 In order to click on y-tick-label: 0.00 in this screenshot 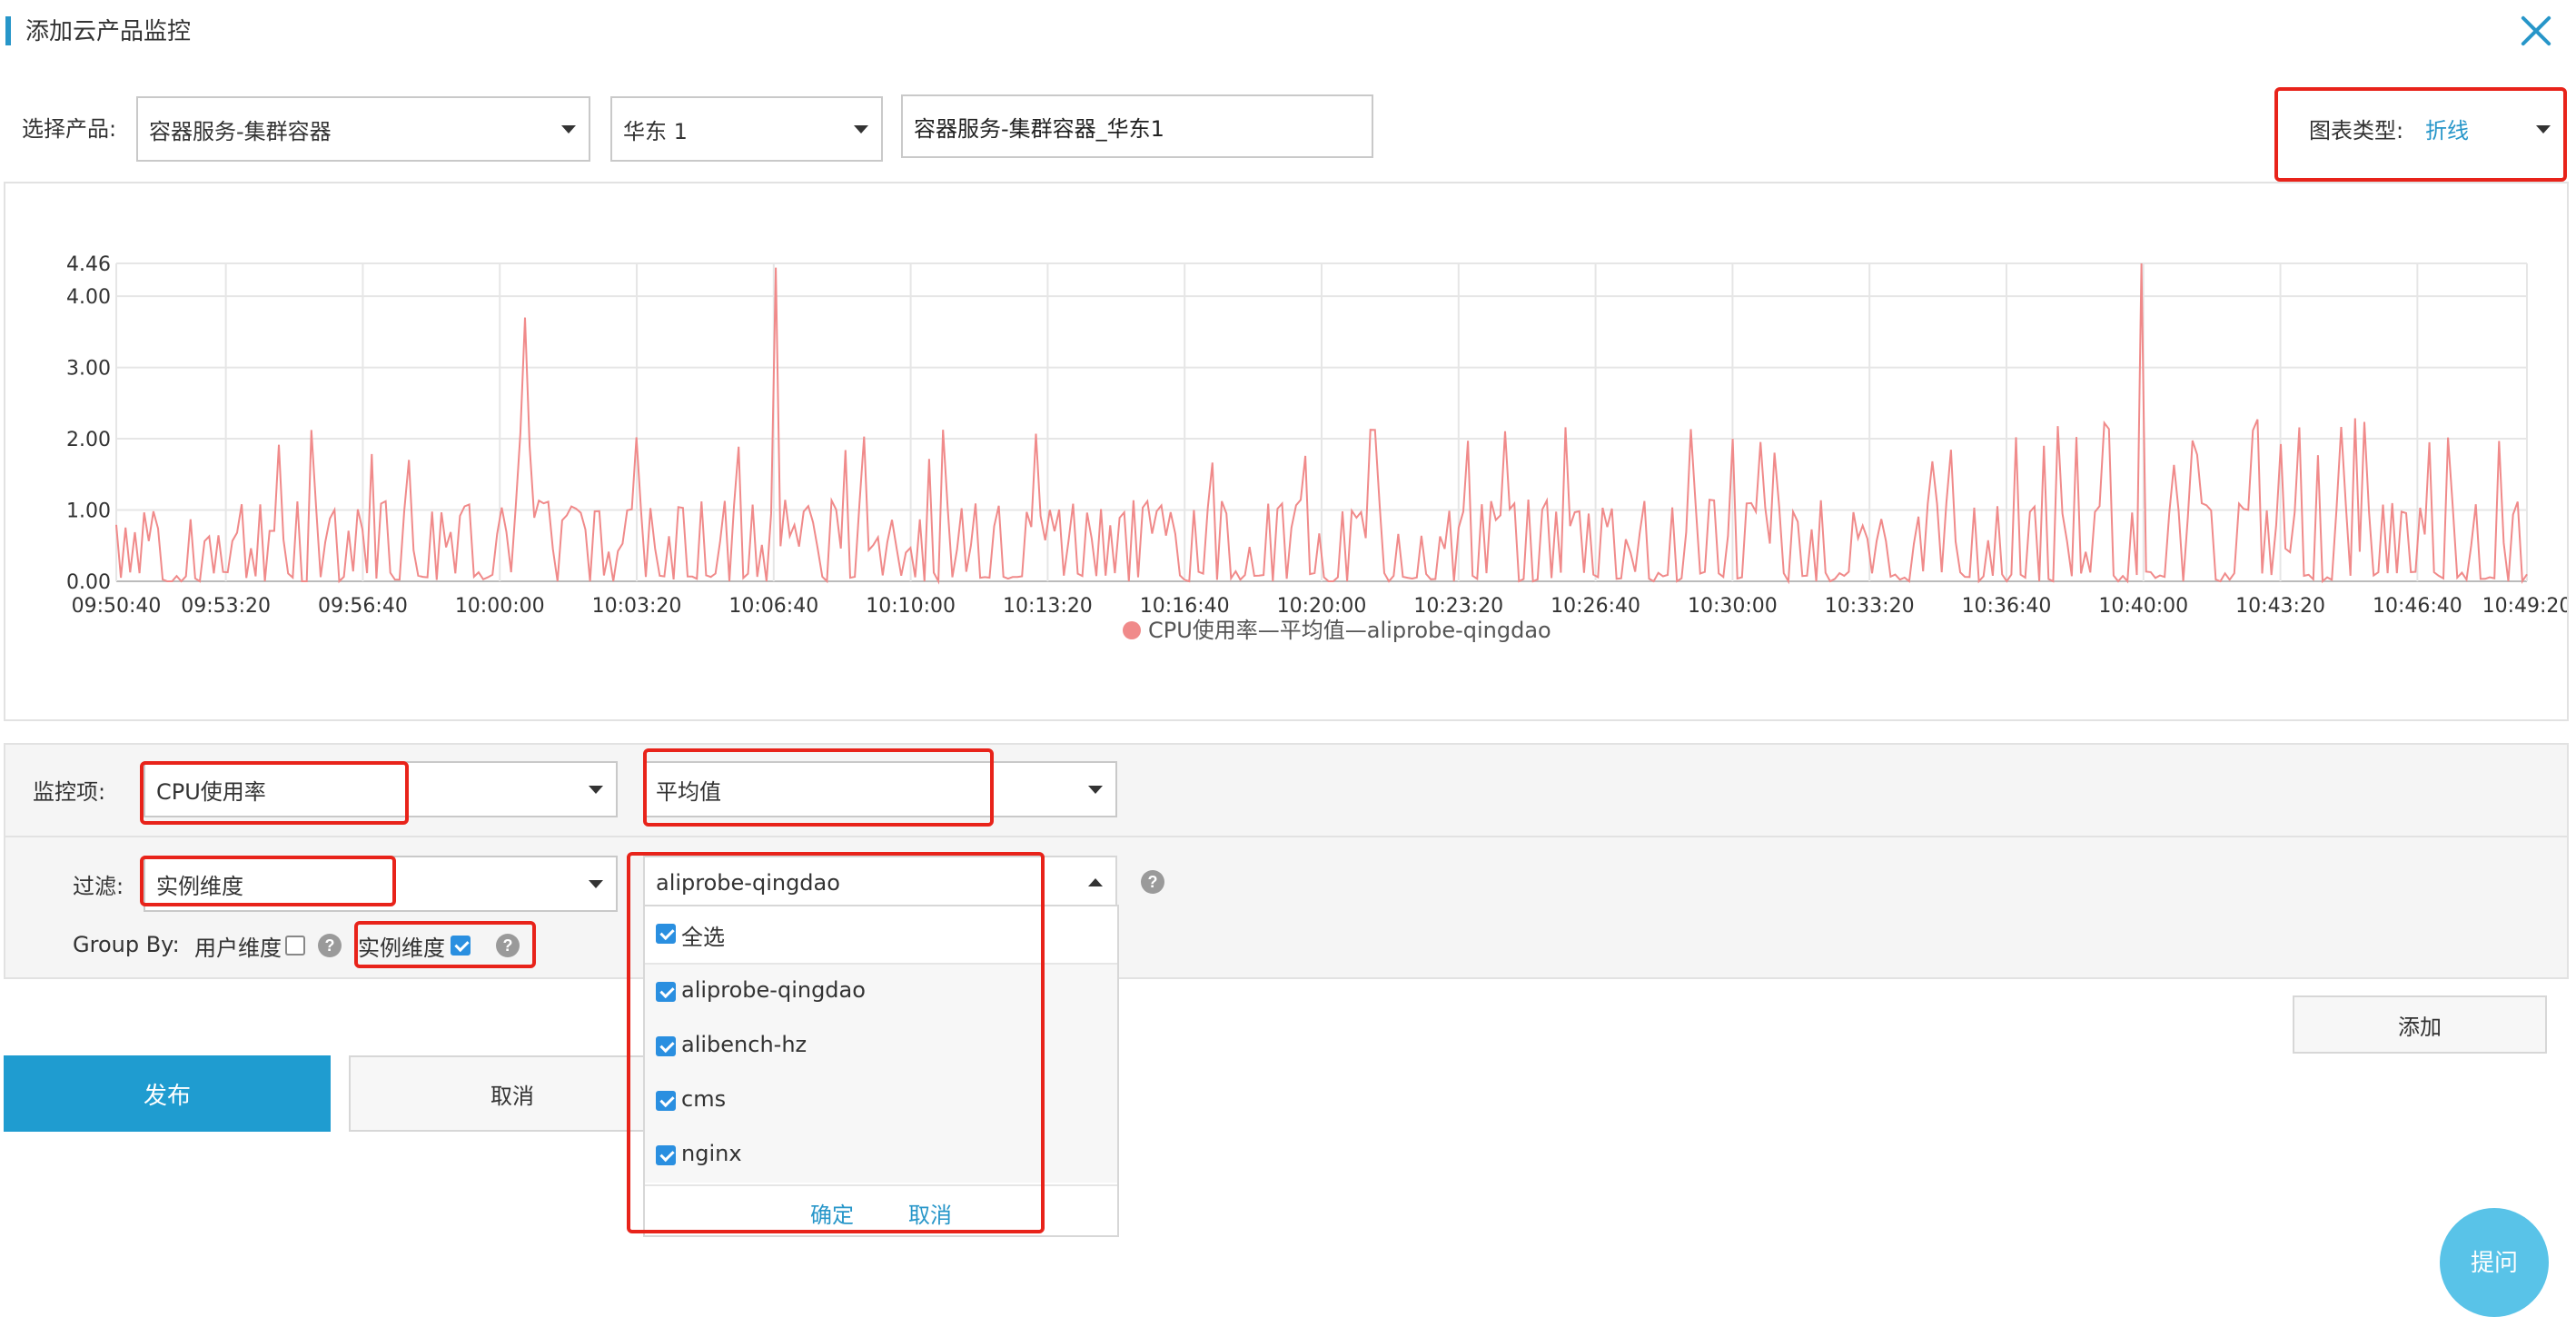, I will do `click(88, 582)`.